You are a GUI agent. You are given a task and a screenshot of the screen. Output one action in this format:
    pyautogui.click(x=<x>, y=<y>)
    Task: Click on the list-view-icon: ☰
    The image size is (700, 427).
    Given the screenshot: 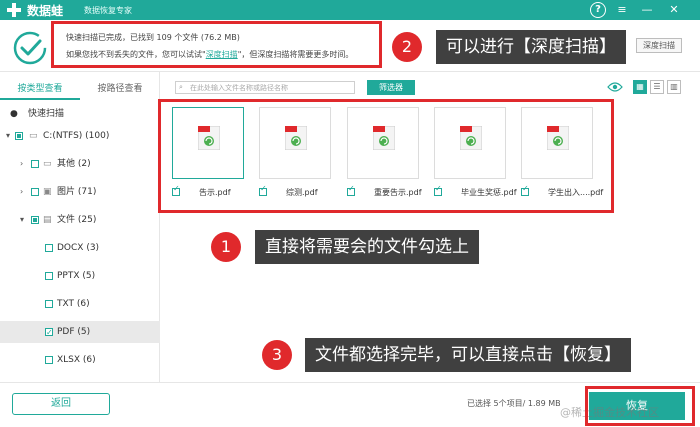 What is the action you would take?
    pyautogui.click(x=657, y=87)
    